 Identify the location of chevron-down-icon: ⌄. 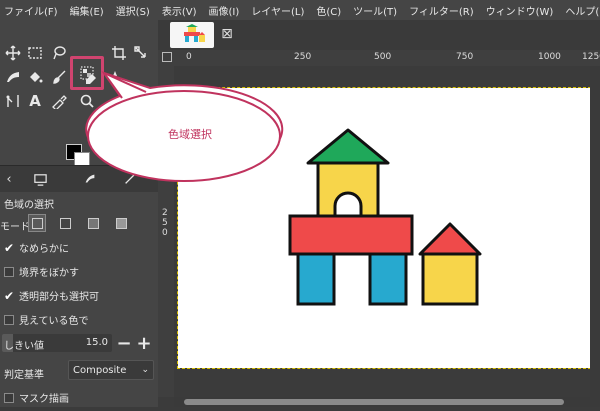
(145, 370).